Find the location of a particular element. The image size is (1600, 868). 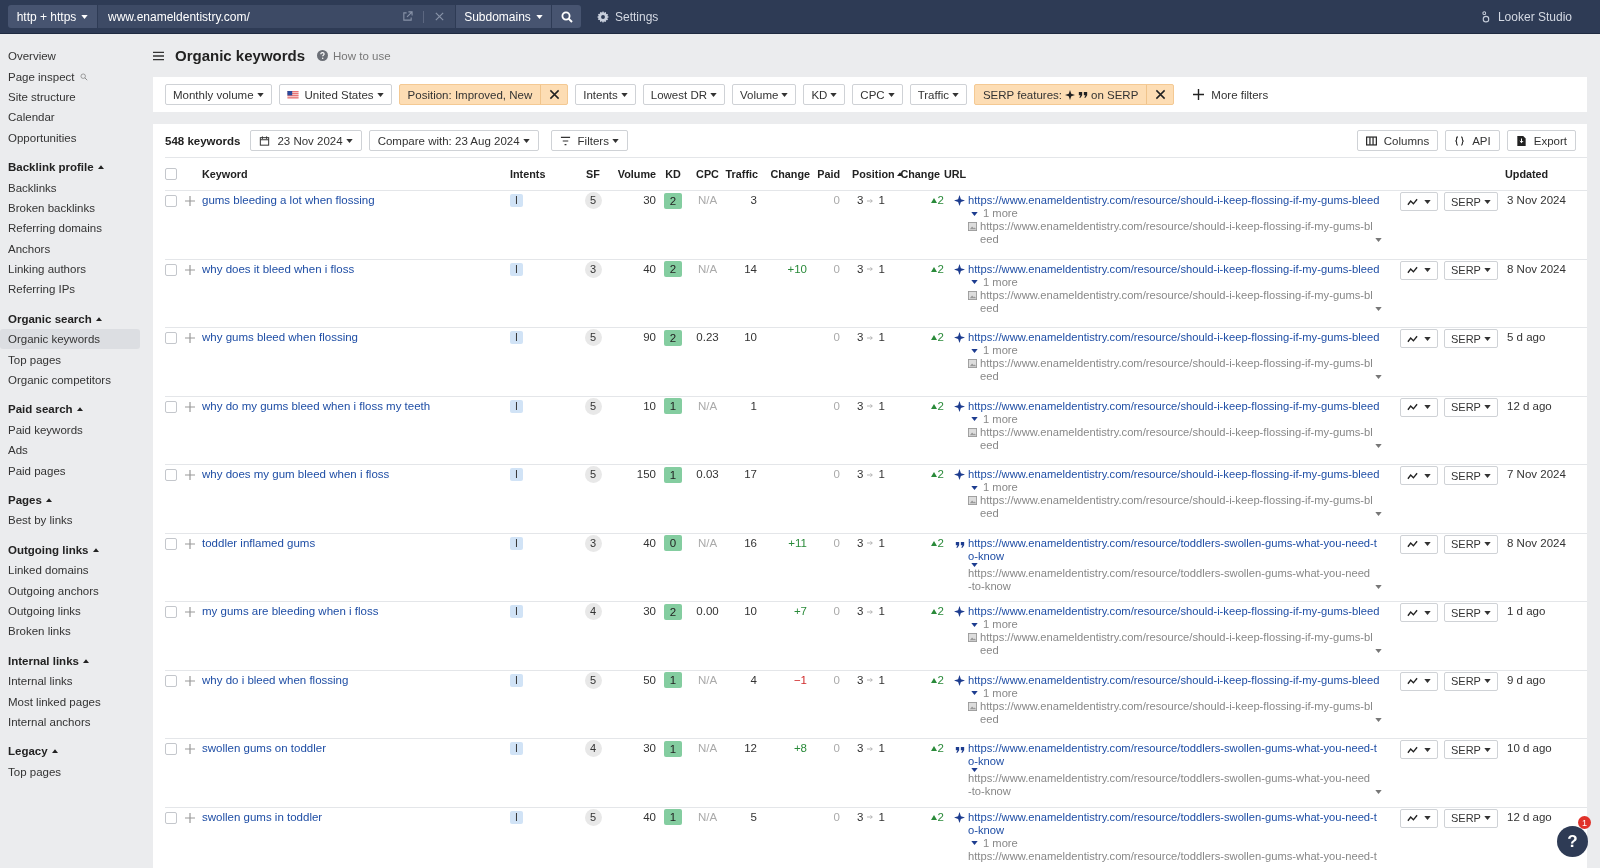

close-icon is located at coordinates (439, 16).